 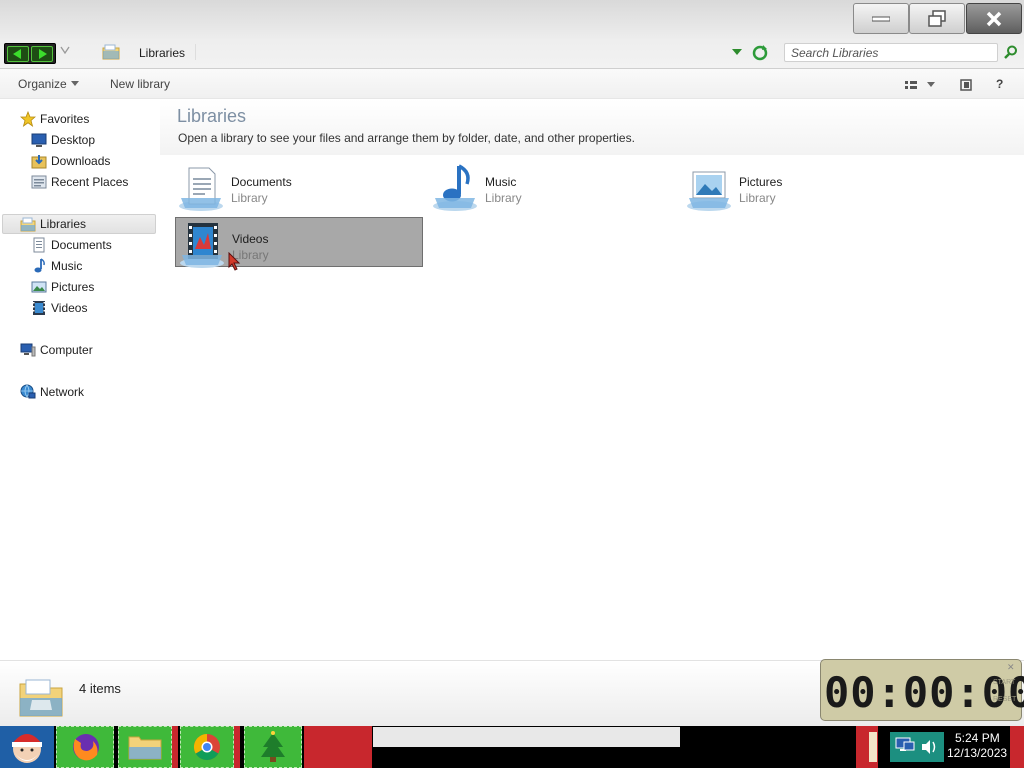 I want to click on chrome-icon, so click(x=206, y=747).